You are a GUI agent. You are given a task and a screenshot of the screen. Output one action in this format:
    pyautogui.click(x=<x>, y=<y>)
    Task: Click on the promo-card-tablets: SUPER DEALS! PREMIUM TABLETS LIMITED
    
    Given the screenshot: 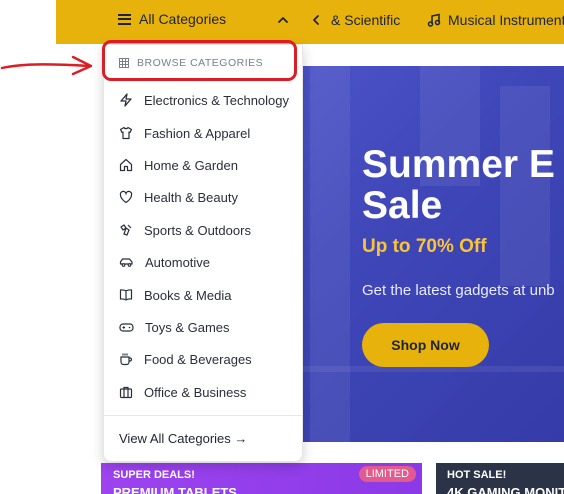 What is the action you would take?
    pyautogui.click(x=261, y=478)
    